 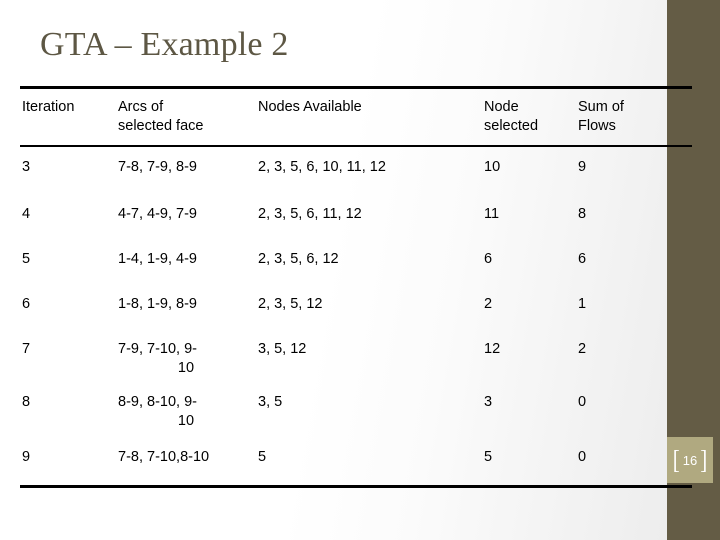 I want to click on cell-arcs: 1-4, 1-9, 4-9, so click(x=157, y=259).